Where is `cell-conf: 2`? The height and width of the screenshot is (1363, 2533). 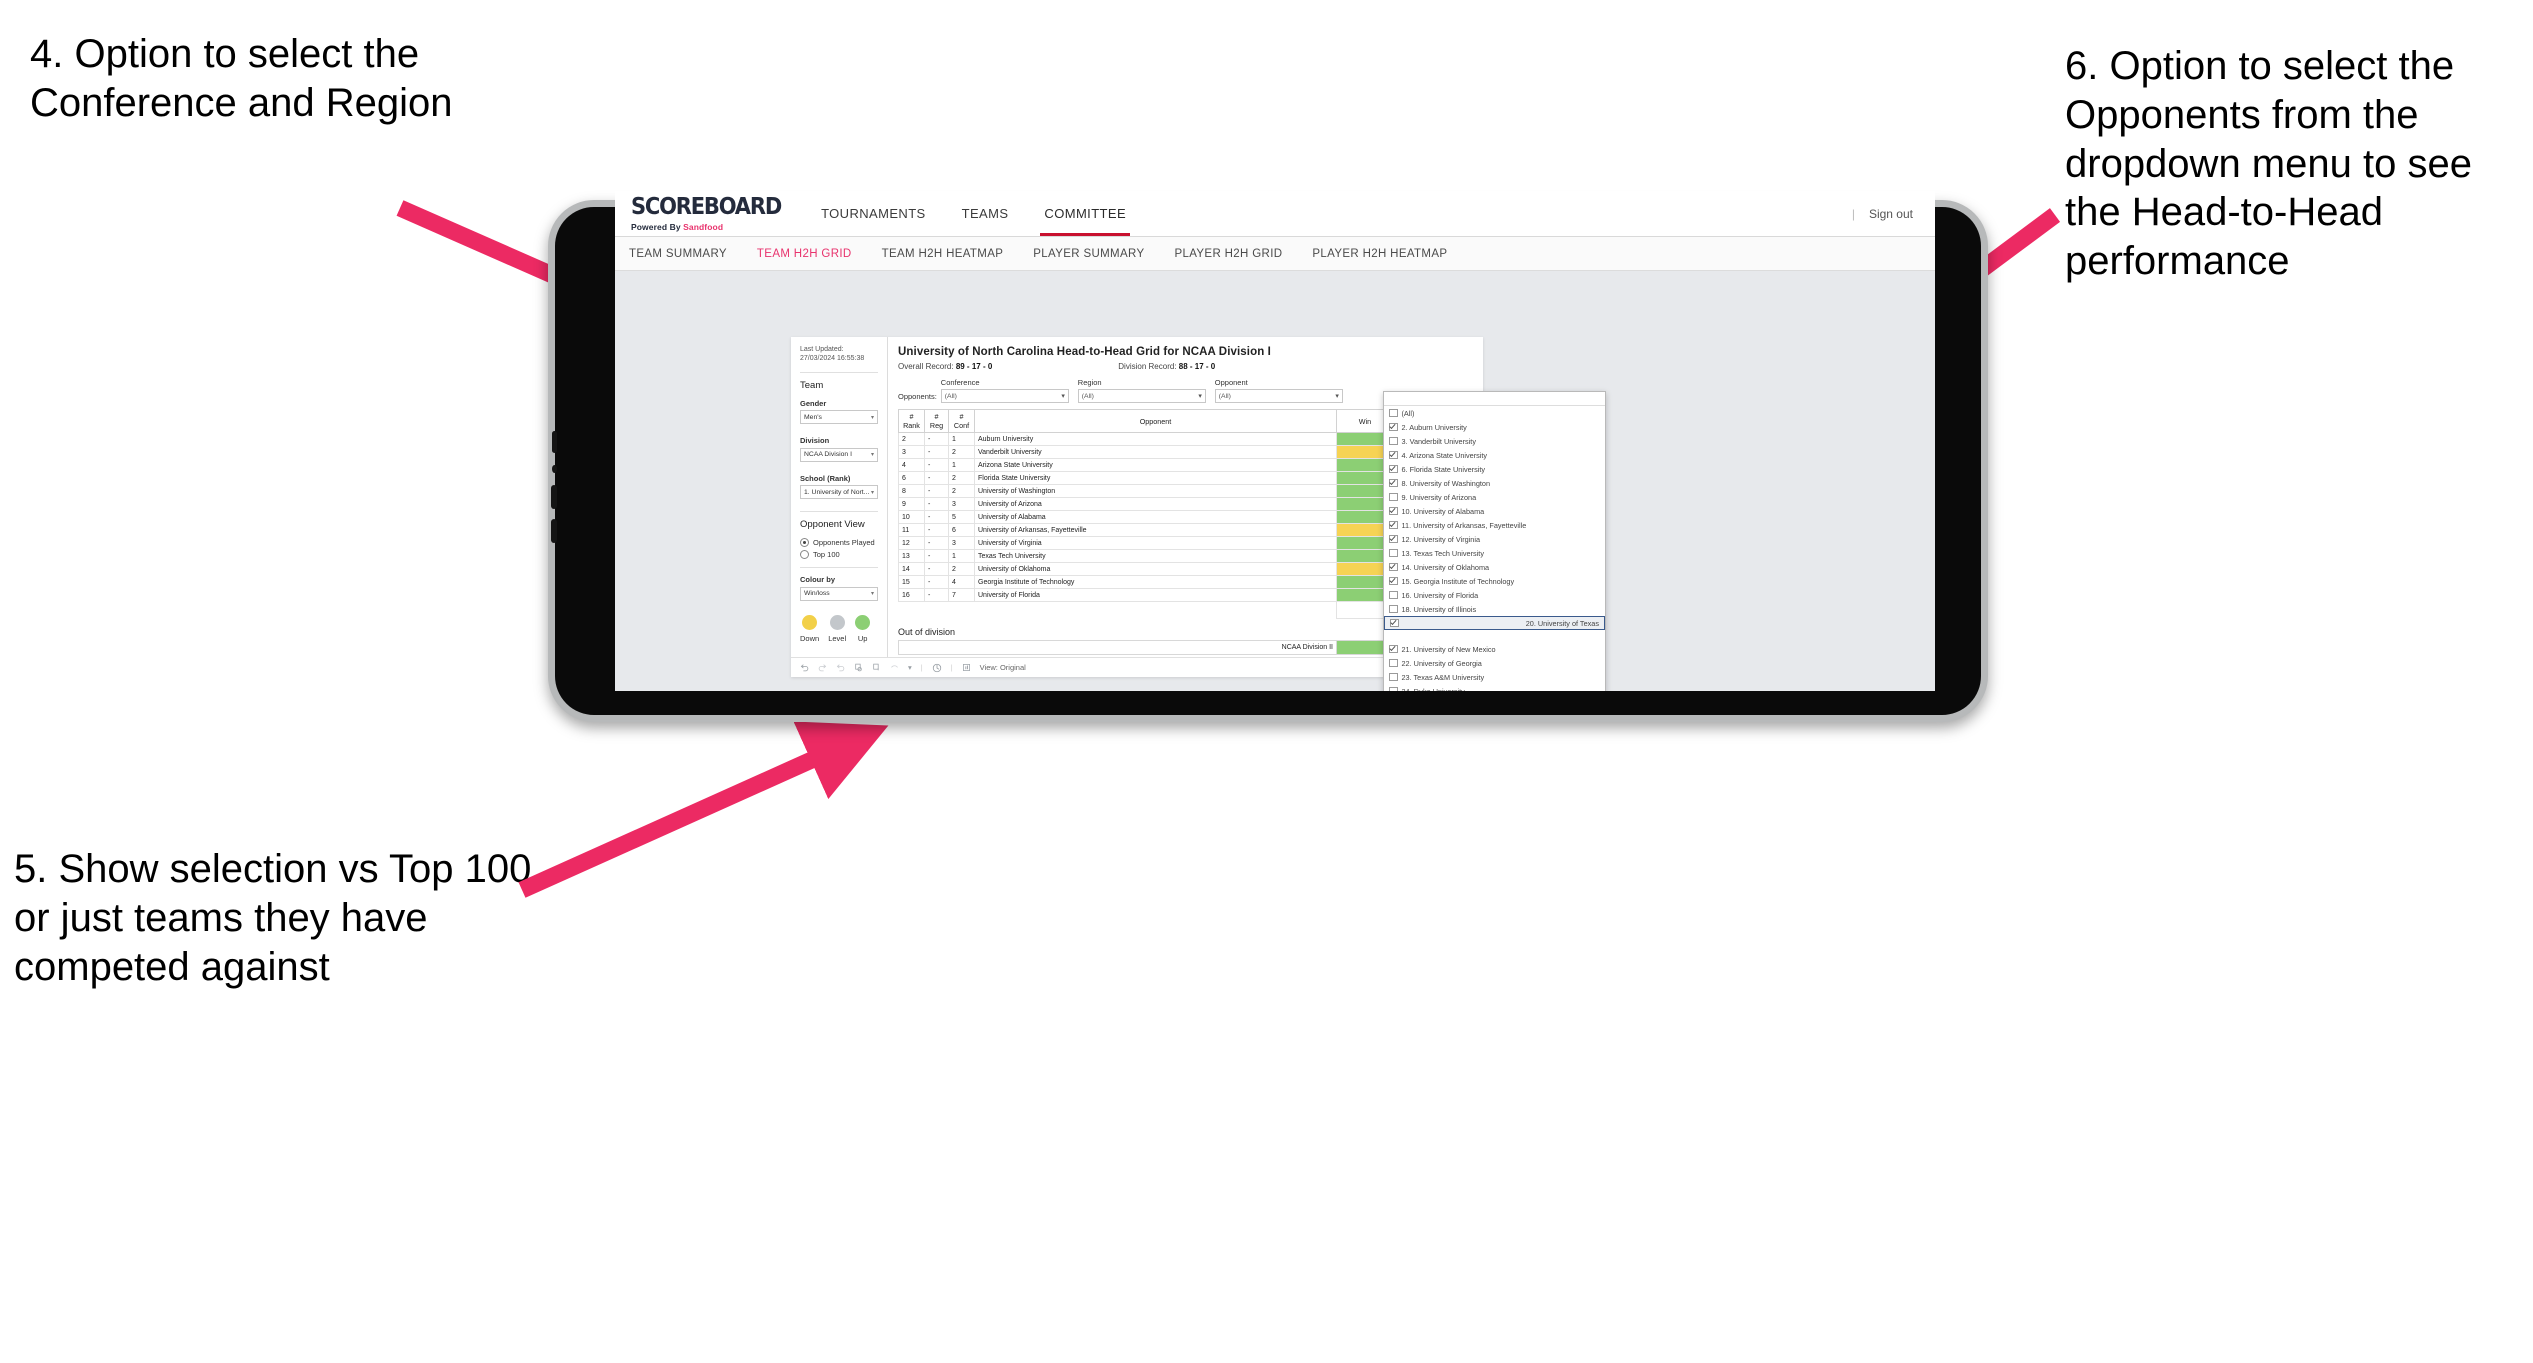 cell-conf: 2 is located at coordinates (961, 569).